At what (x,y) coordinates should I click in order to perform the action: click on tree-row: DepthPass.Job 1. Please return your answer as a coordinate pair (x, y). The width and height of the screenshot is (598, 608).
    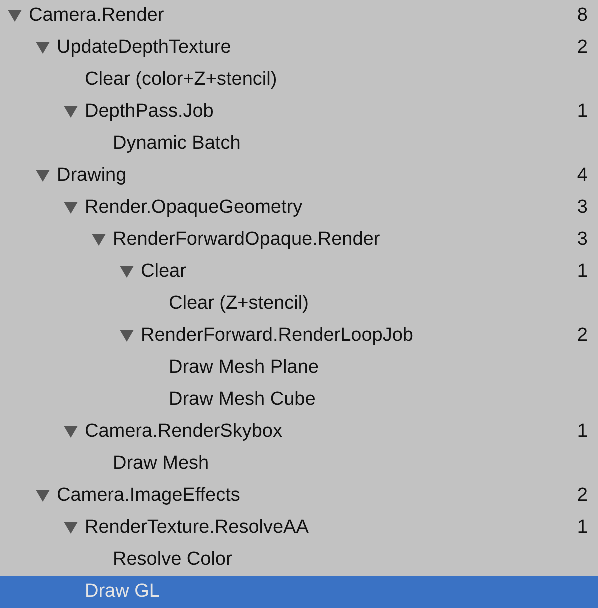
    Looking at the image, I should click on (299, 112).